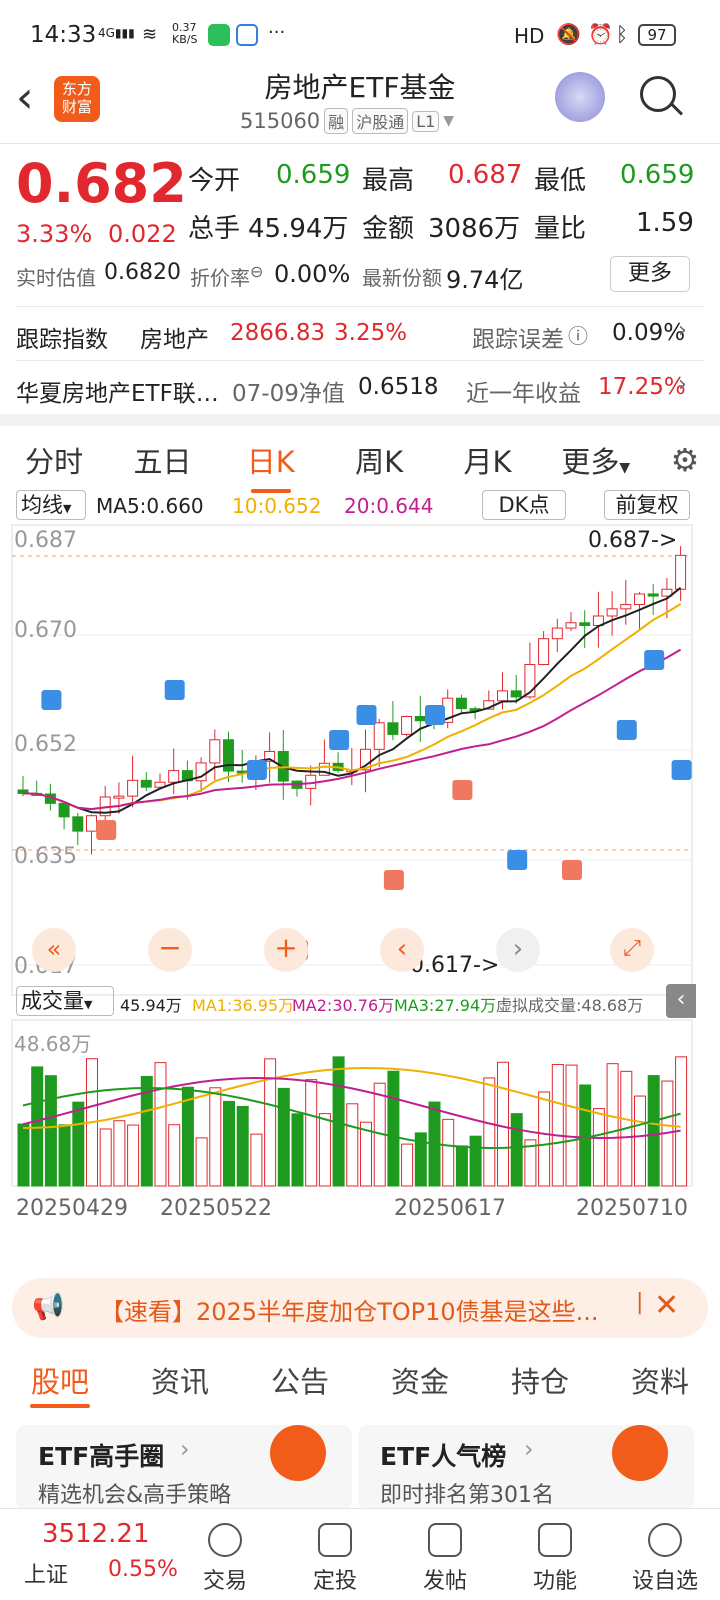 Image resolution: width=720 pixels, height=1600 pixels. What do you see at coordinates (162, 460) in the screenshot?
I see `tab-five-day: 五日` at bounding box center [162, 460].